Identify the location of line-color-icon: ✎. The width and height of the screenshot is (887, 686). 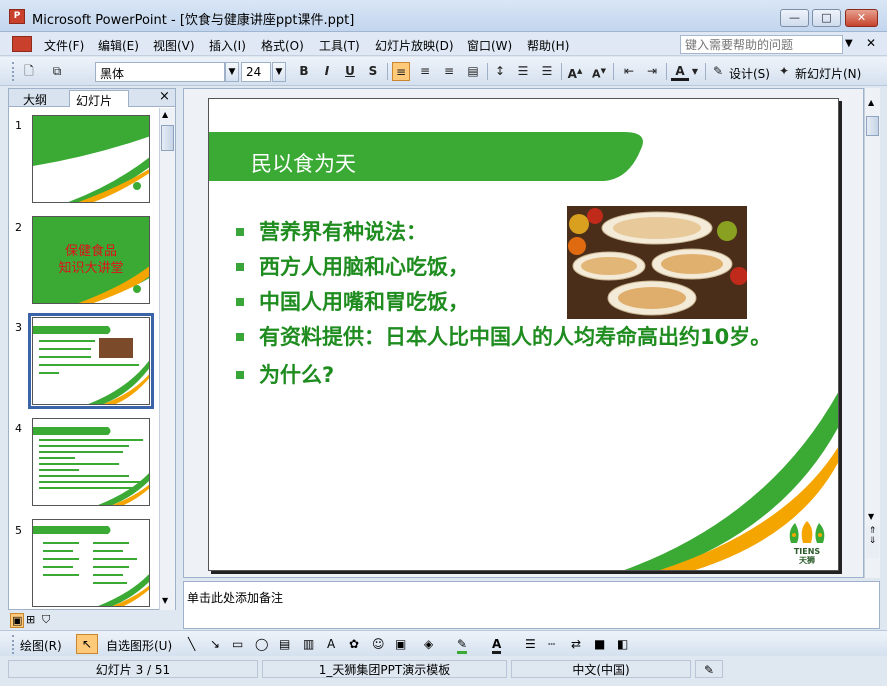
(462, 645).